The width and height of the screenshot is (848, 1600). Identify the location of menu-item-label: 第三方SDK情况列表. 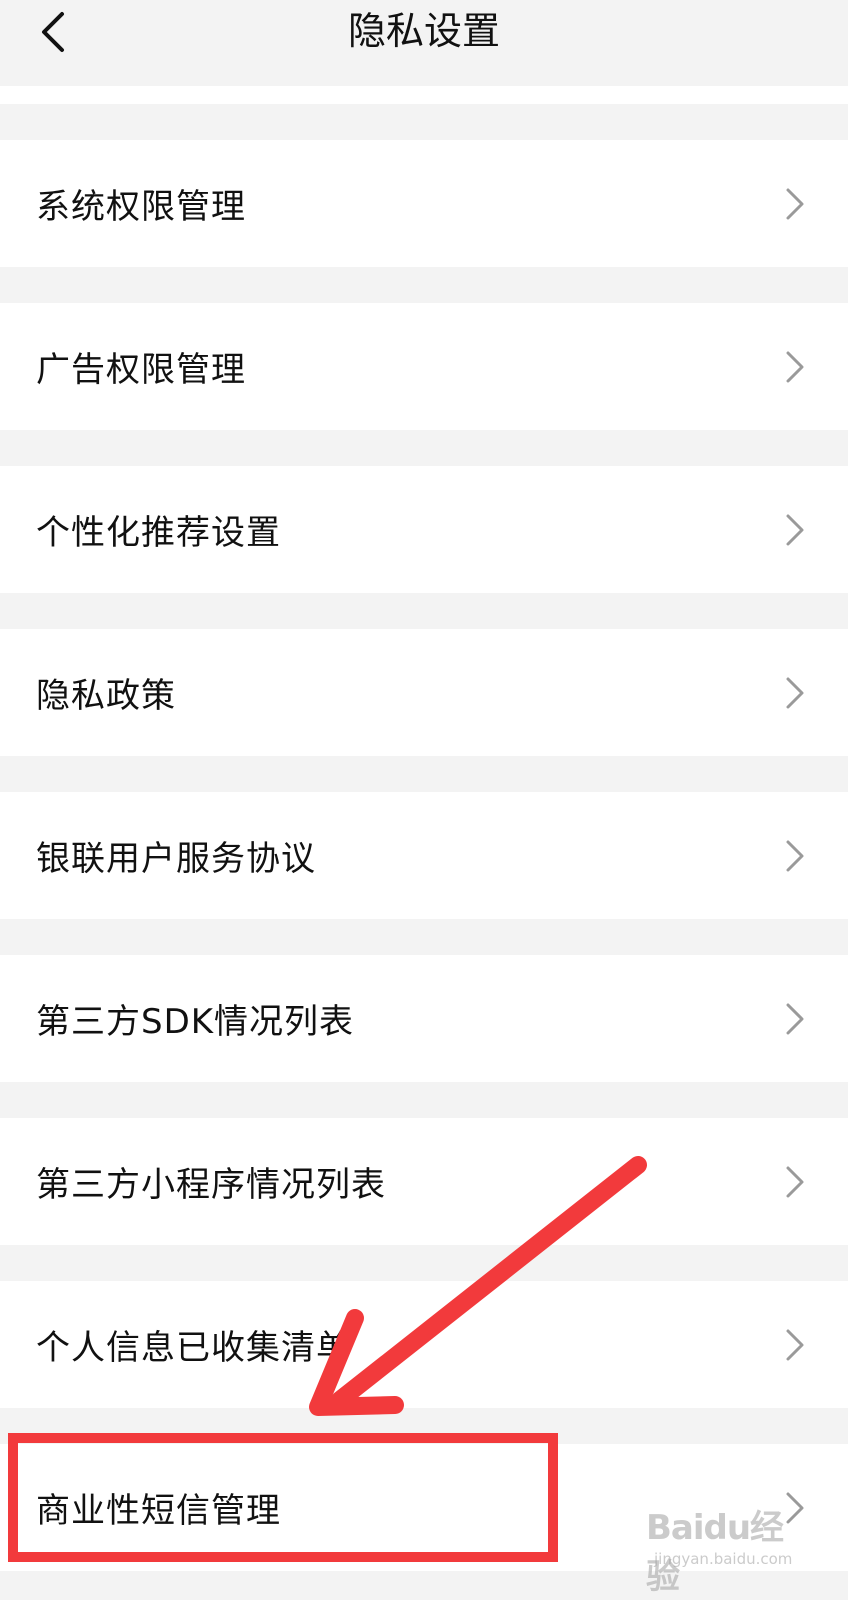
(195, 1022).